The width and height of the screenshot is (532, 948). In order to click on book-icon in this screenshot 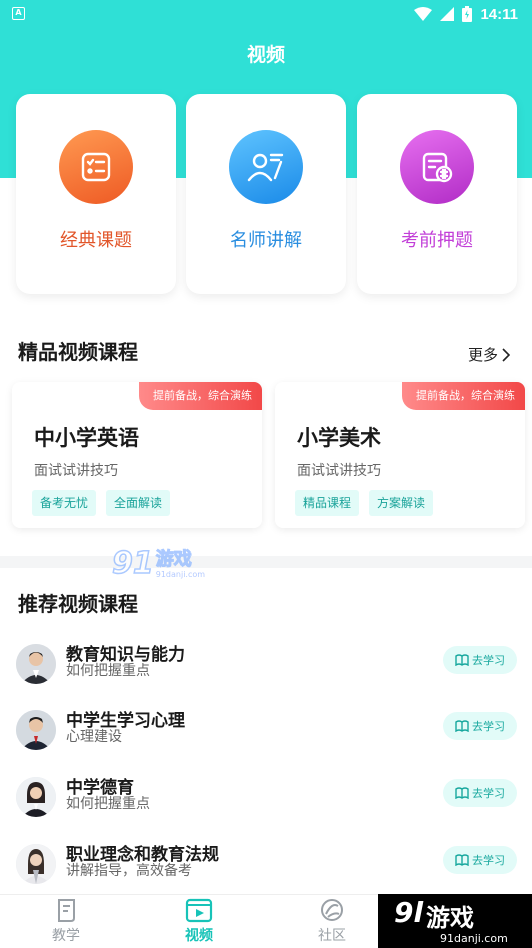, I will do `click(66, 910)`.